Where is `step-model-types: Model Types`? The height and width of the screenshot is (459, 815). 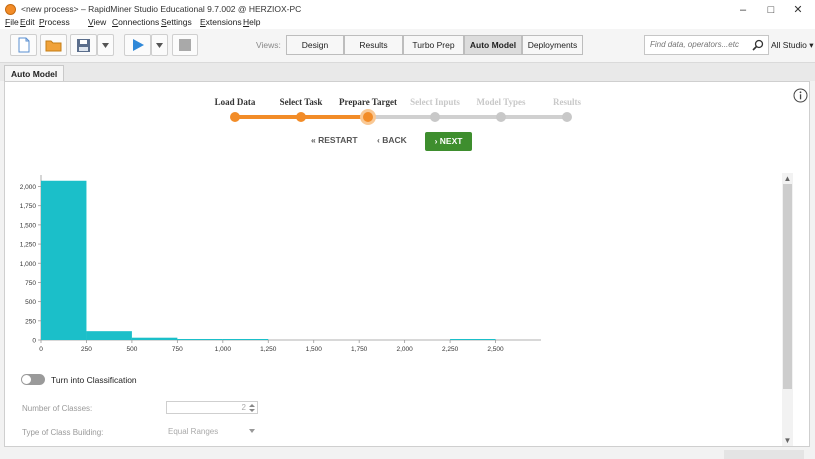
step-model-types: Model Types is located at coordinates (501, 102).